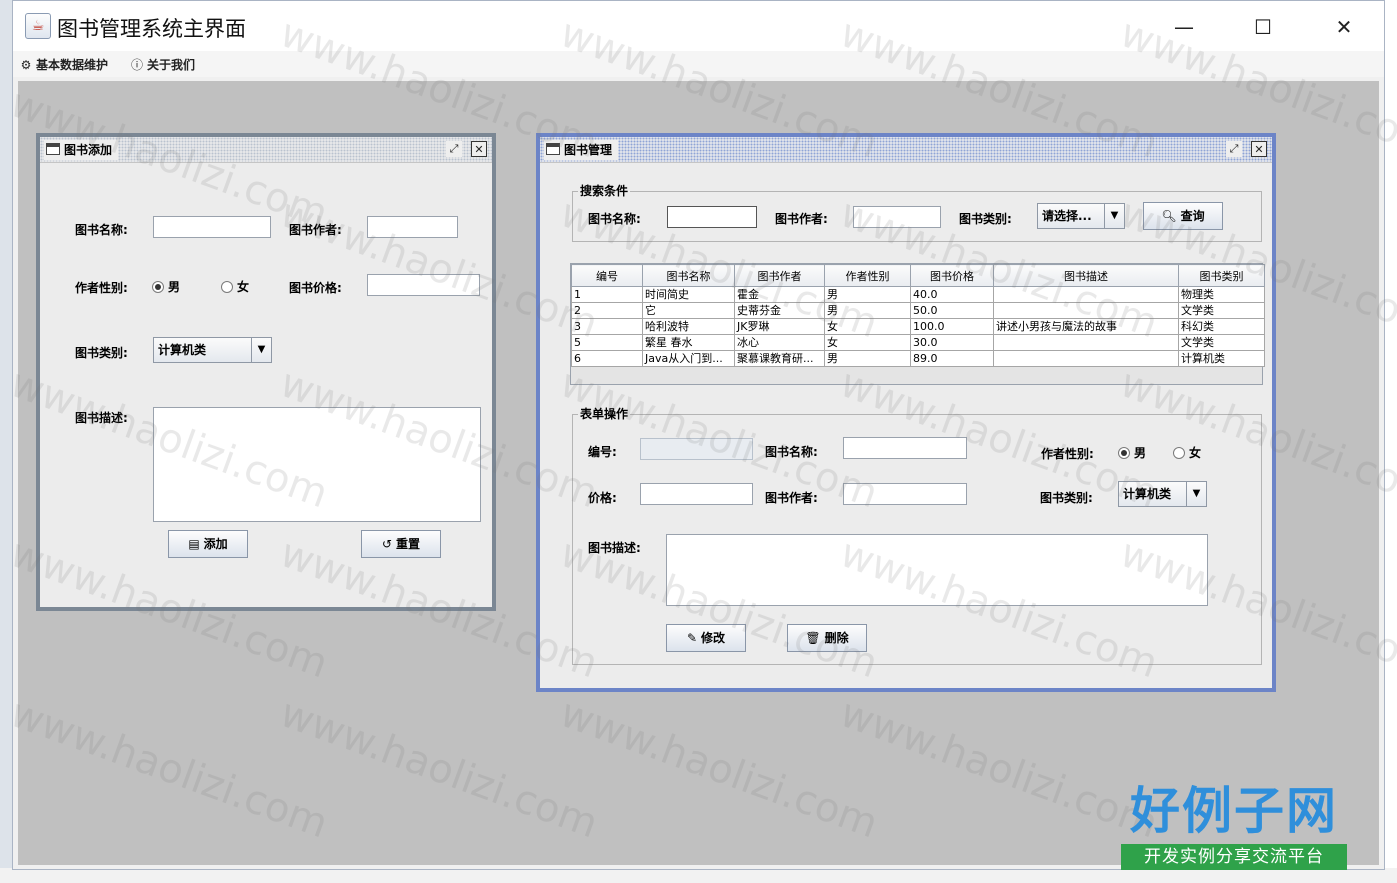  I want to click on search-name-input, so click(712, 217).